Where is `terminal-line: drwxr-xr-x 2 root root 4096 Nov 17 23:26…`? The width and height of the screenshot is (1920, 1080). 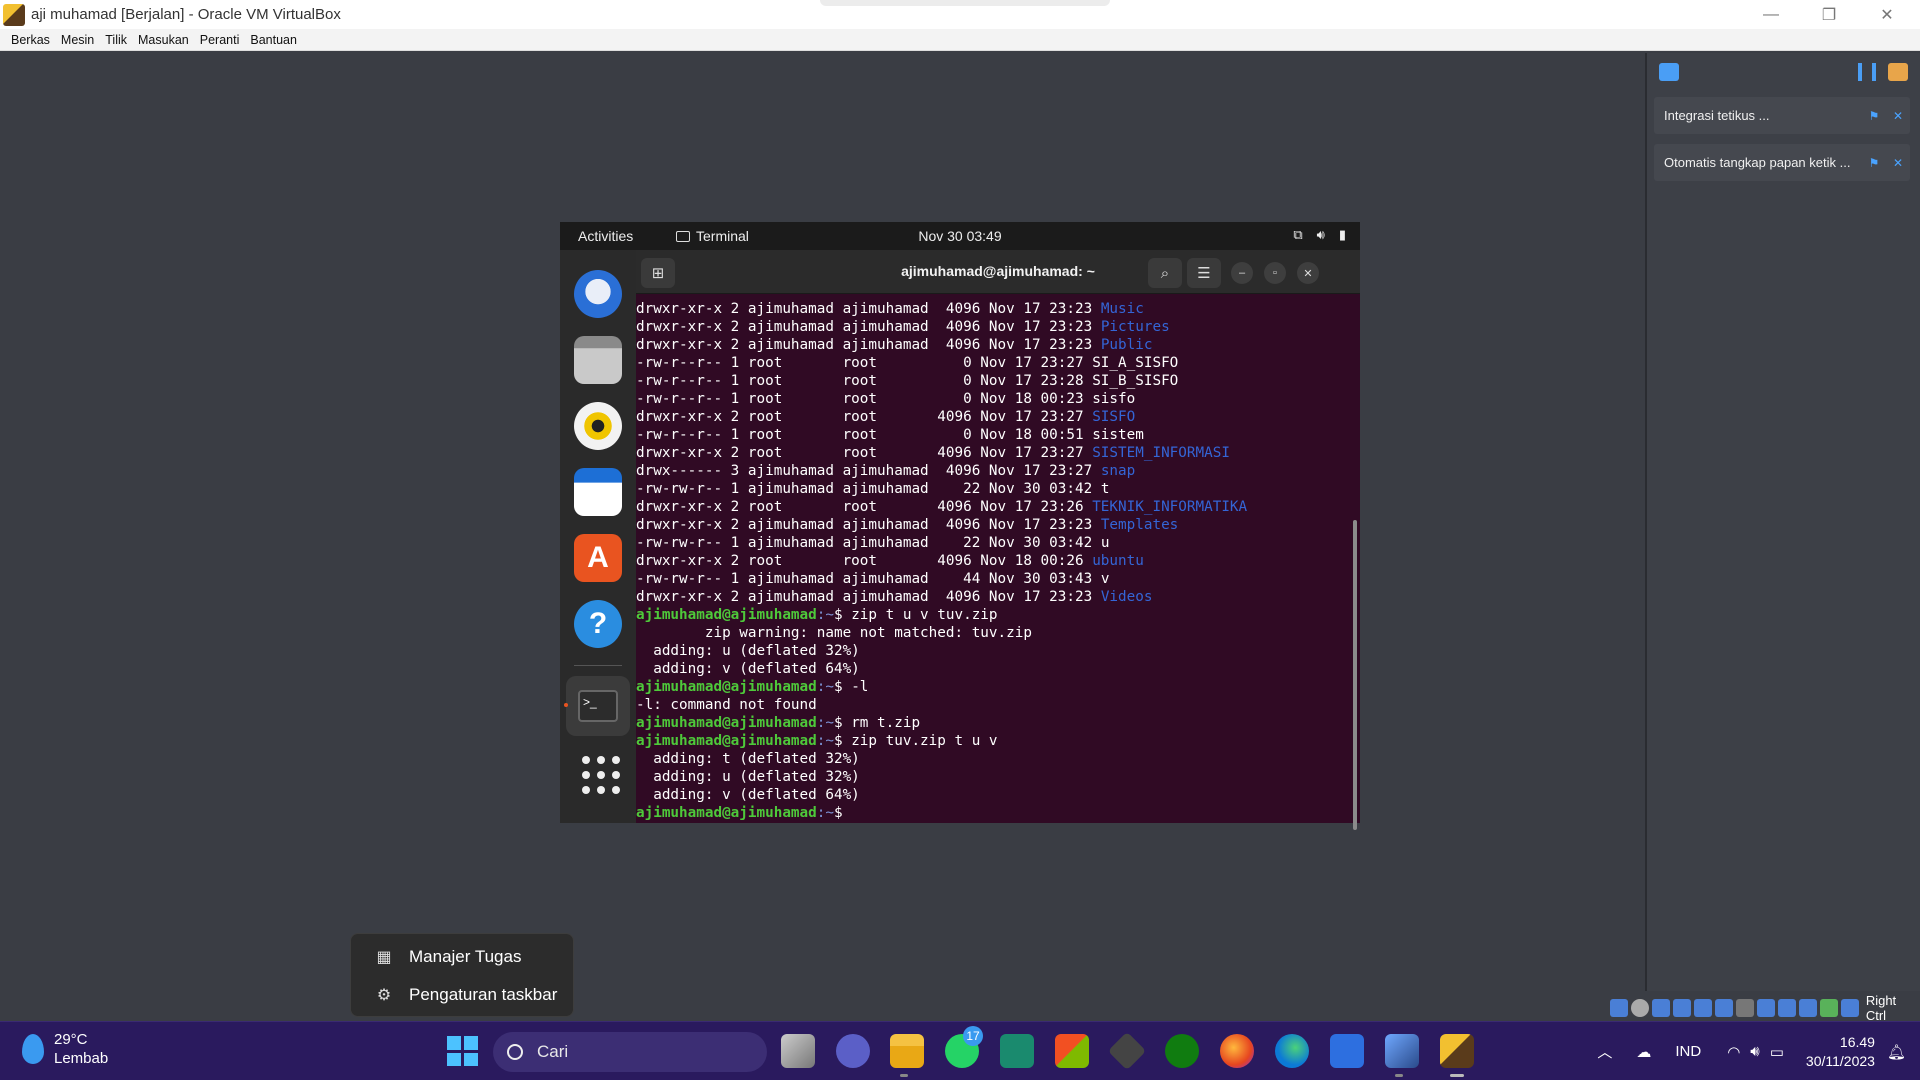 terminal-line: drwxr-xr-x 2 root root 4096 Nov 17 23:26… is located at coordinates (991, 507).